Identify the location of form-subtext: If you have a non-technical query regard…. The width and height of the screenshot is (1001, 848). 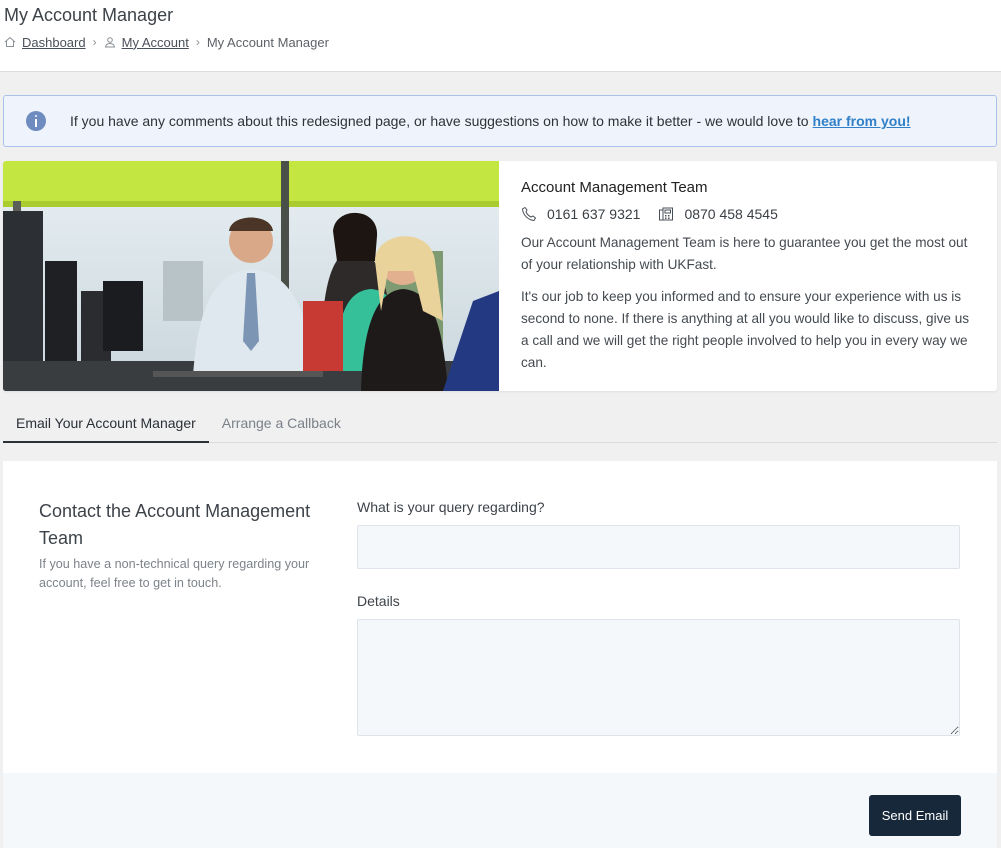
(174, 573).